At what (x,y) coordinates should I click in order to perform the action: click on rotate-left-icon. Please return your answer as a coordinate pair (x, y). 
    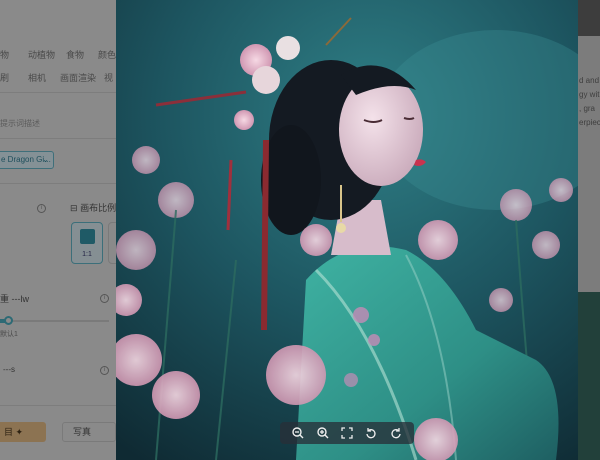
    Looking at the image, I should click on (371, 433).